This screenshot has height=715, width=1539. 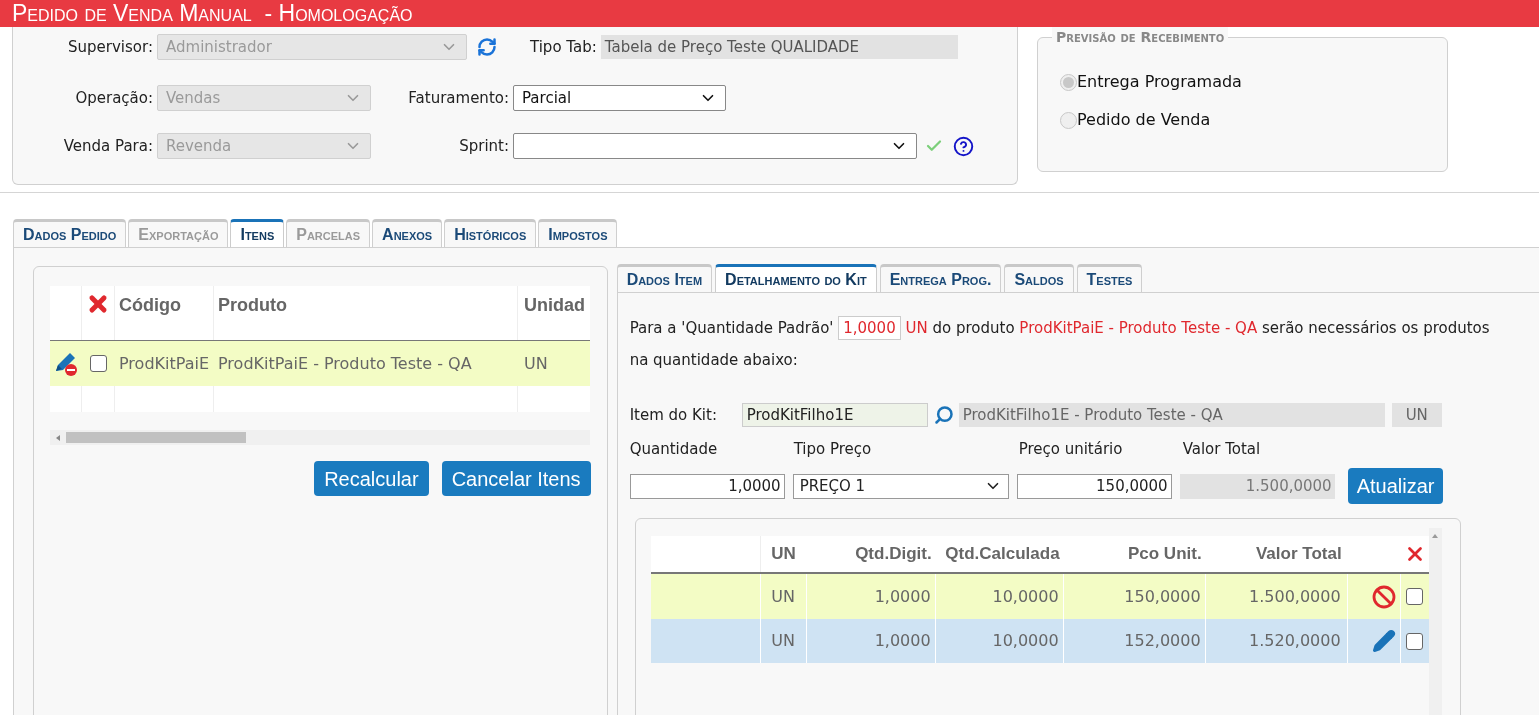 What do you see at coordinates (900, 486) in the screenshot?
I see `price-type-select: PREÇO 1` at bounding box center [900, 486].